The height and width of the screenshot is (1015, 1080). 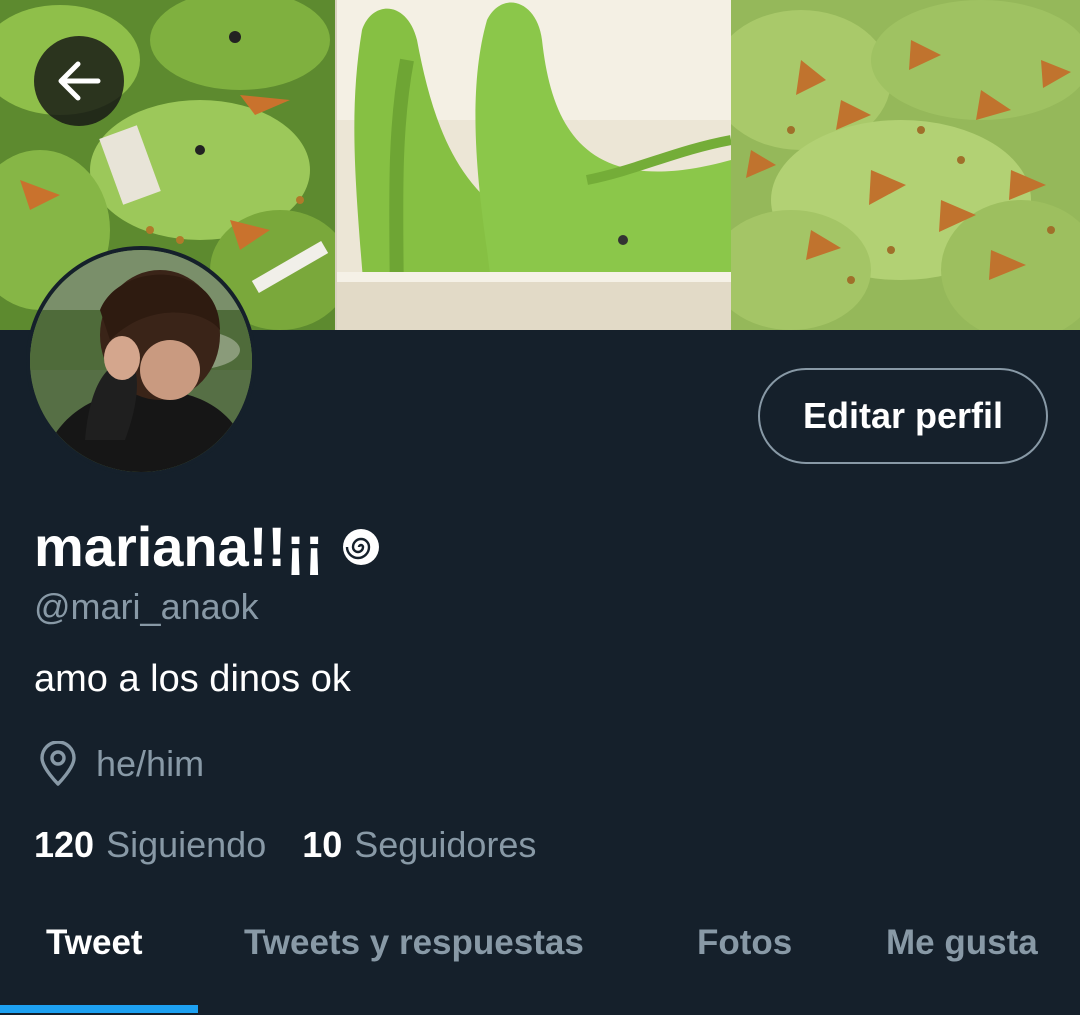 I want to click on display-name: mariana!!¡¡, so click(x=207, y=547).